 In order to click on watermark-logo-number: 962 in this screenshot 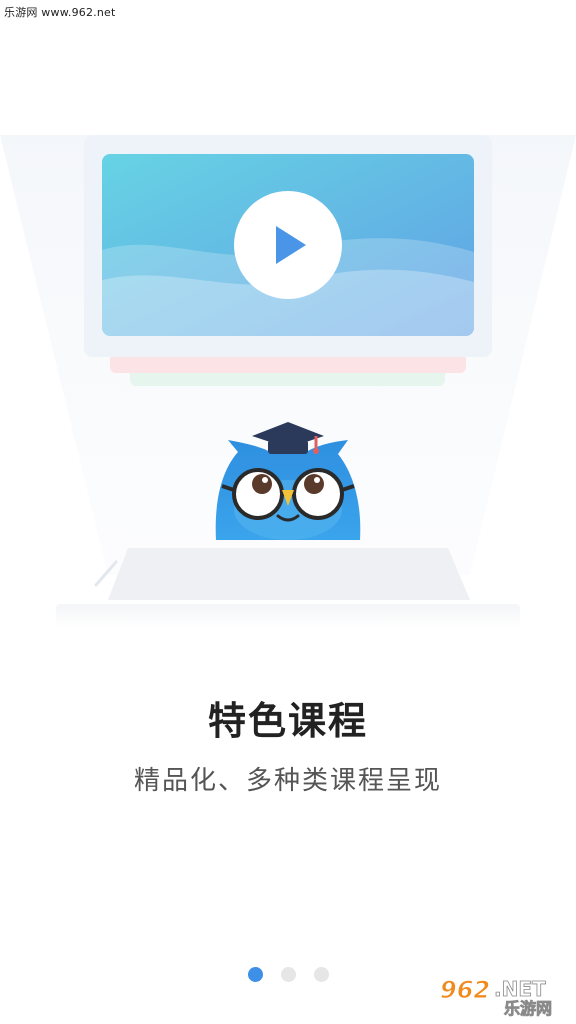, I will do `click(465, 990)`.